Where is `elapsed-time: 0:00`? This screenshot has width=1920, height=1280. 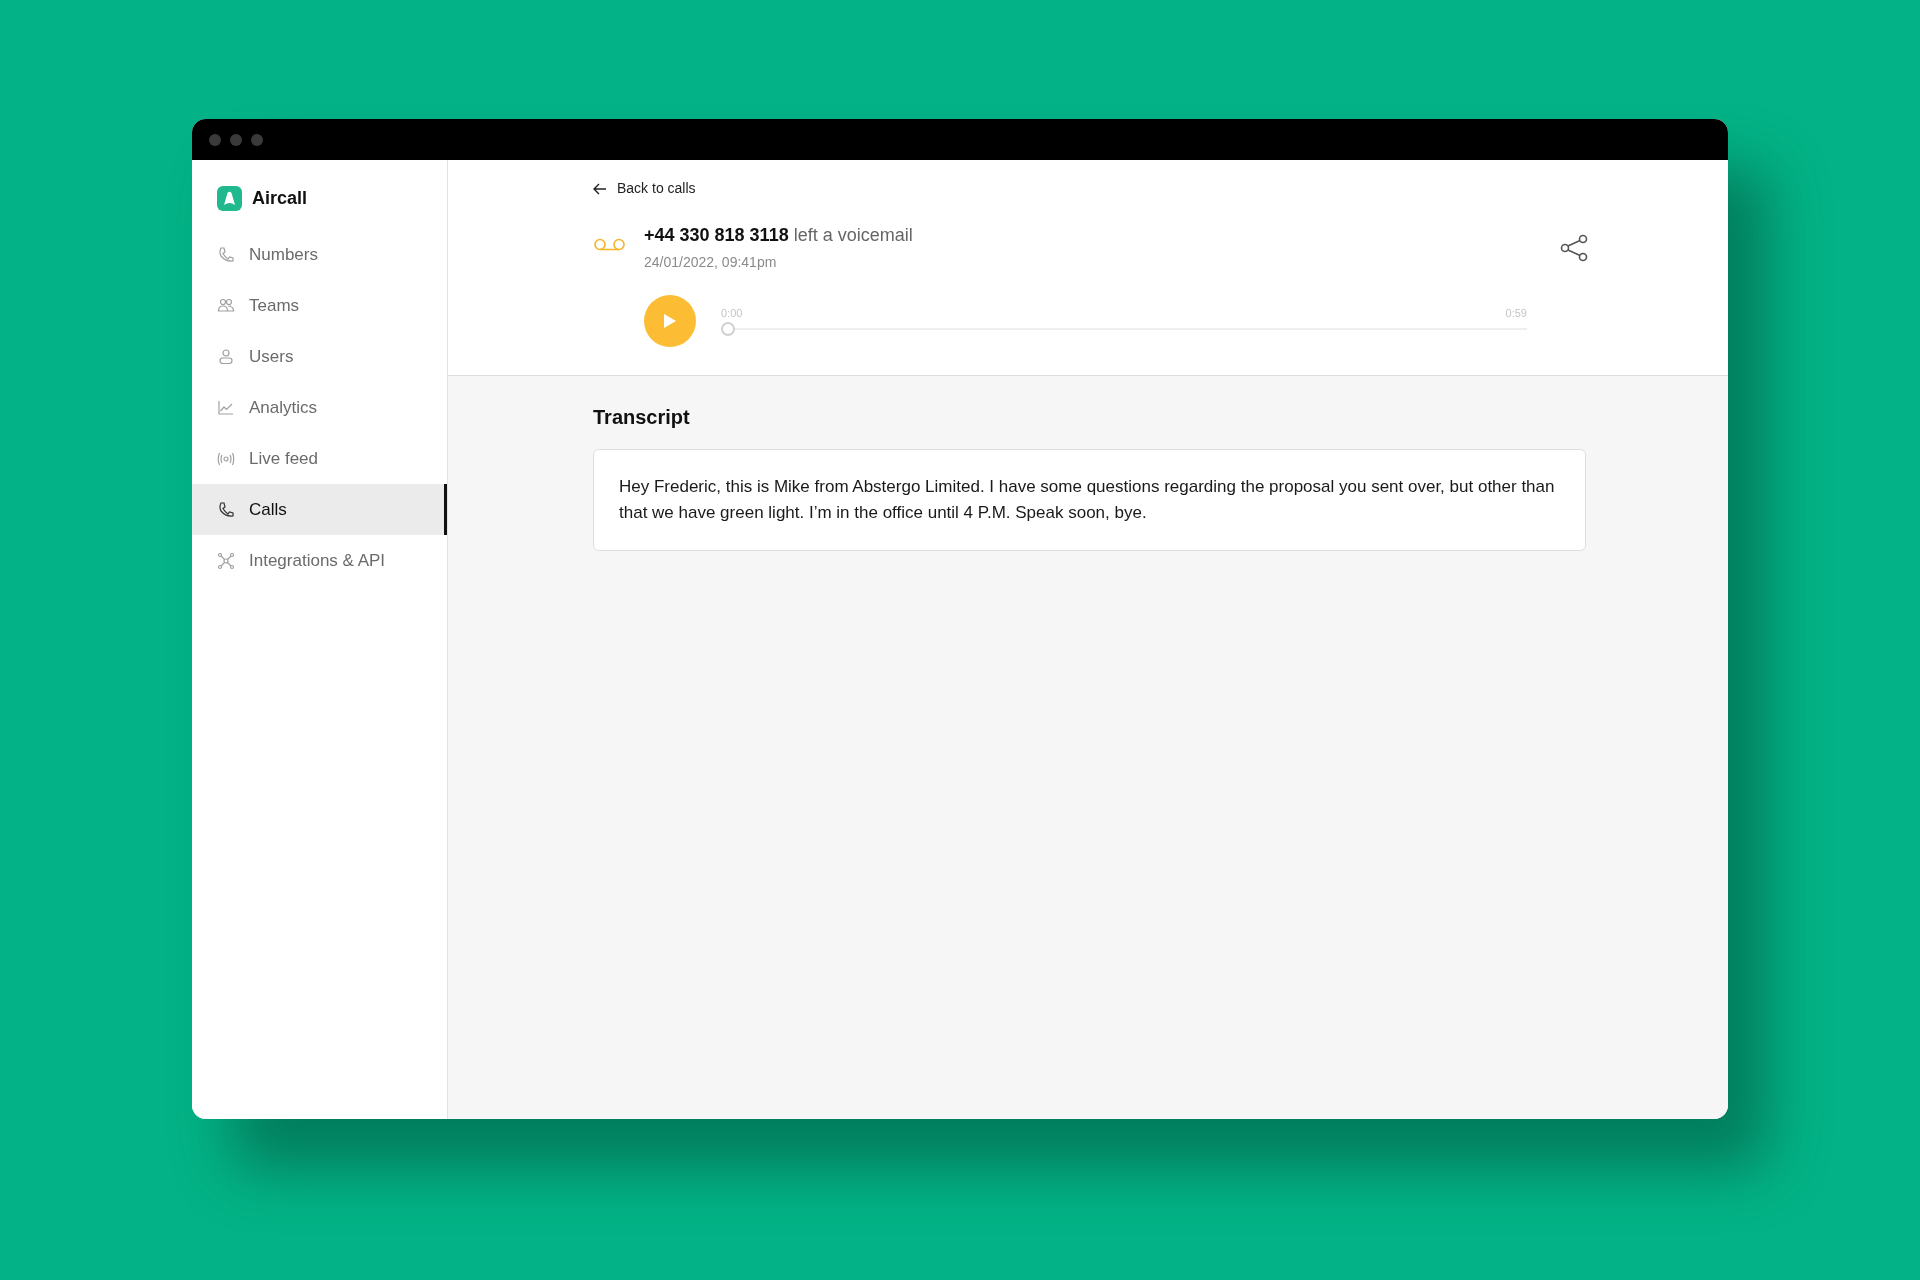 elapsed-time: 0:00 is located at coordinates (732, 313).